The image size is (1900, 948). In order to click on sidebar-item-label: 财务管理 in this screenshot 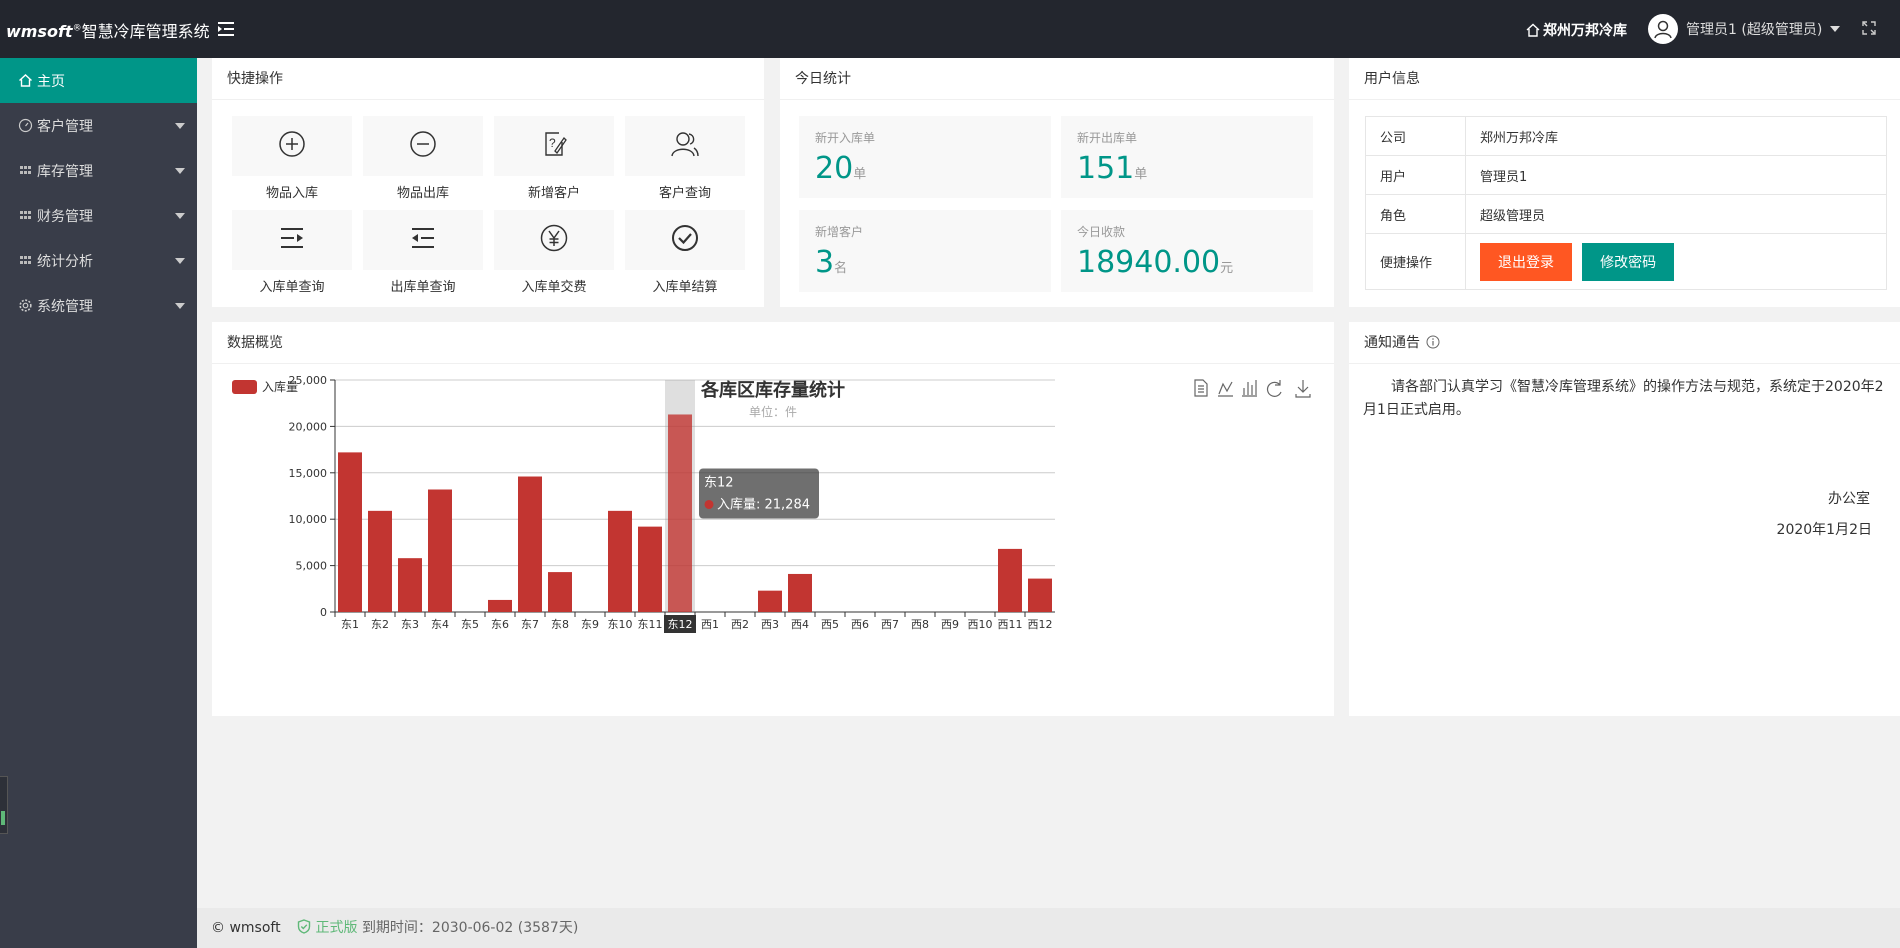, I will do `click(65, 216)`.